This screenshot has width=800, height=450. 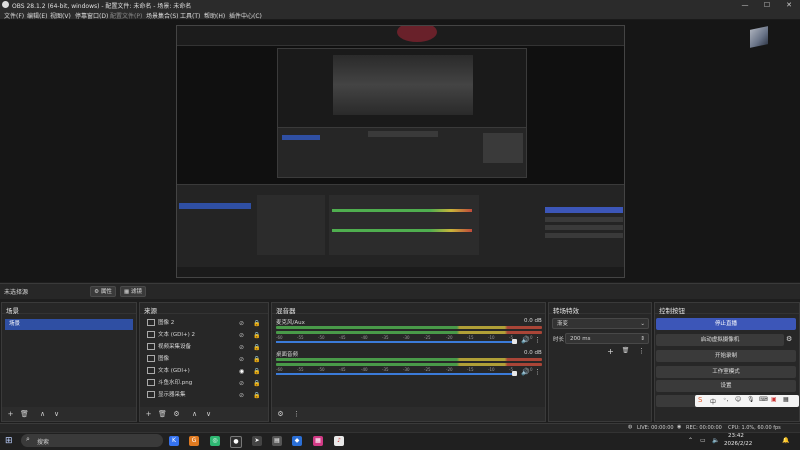 I want to click on ime-emoji-icon: ☺, so click(x=738, y=399).